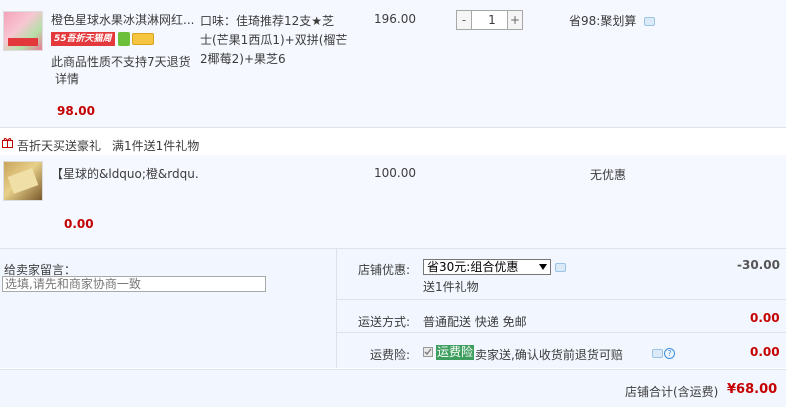  I want to click on item-1-sku-line-1: 口味：佳琦推荐12支★芝, so click(267, 21).